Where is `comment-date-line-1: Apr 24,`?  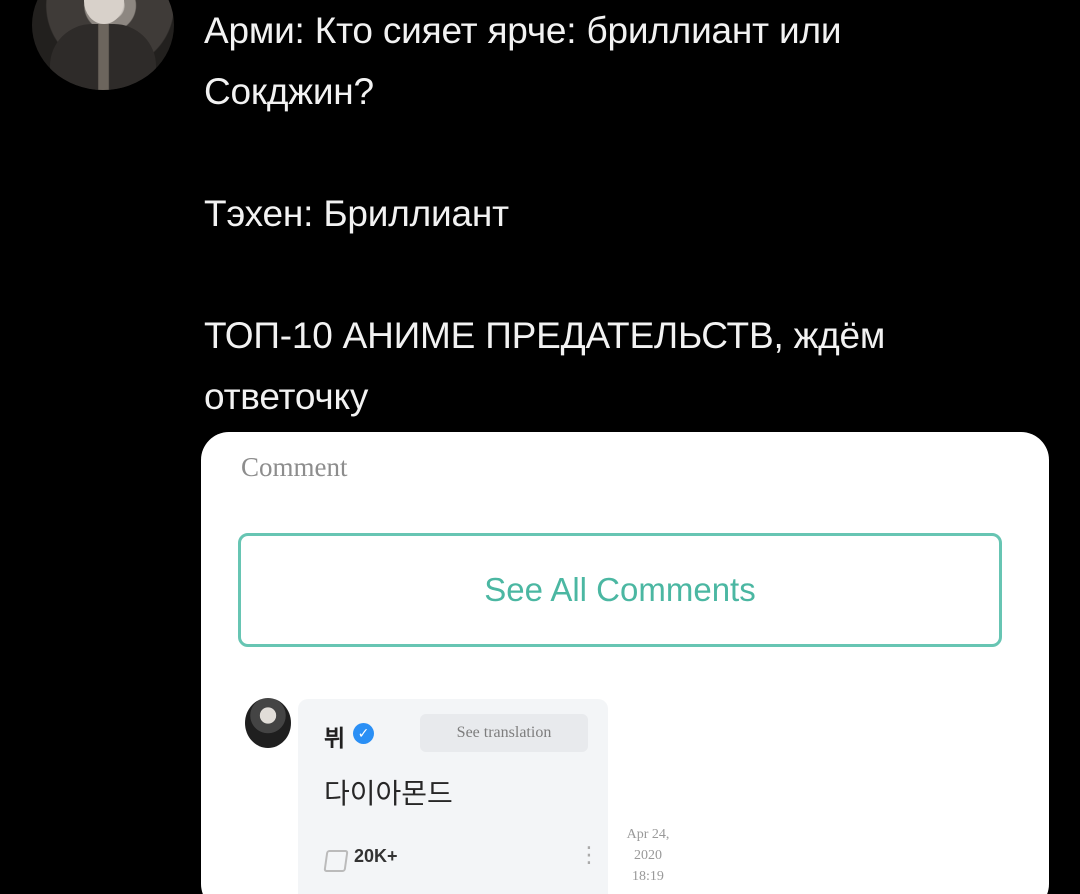
comment-date-line-1: Apr 24, is located at coordinates (648, 834).